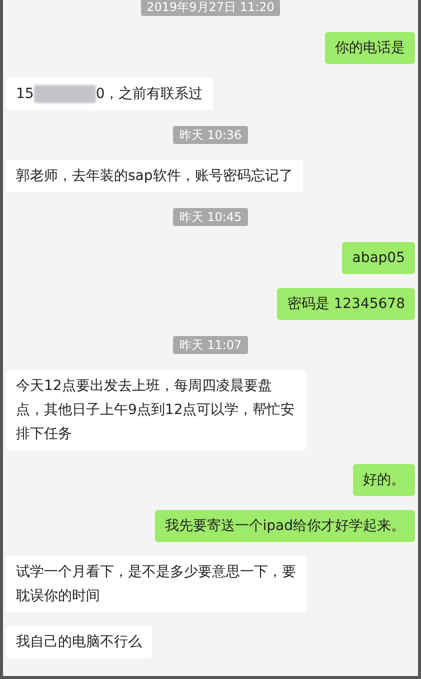 The height and width of the screenshot is (679, 421). I want to click on timestamp: 昨天 11:07, so click(210, 345).